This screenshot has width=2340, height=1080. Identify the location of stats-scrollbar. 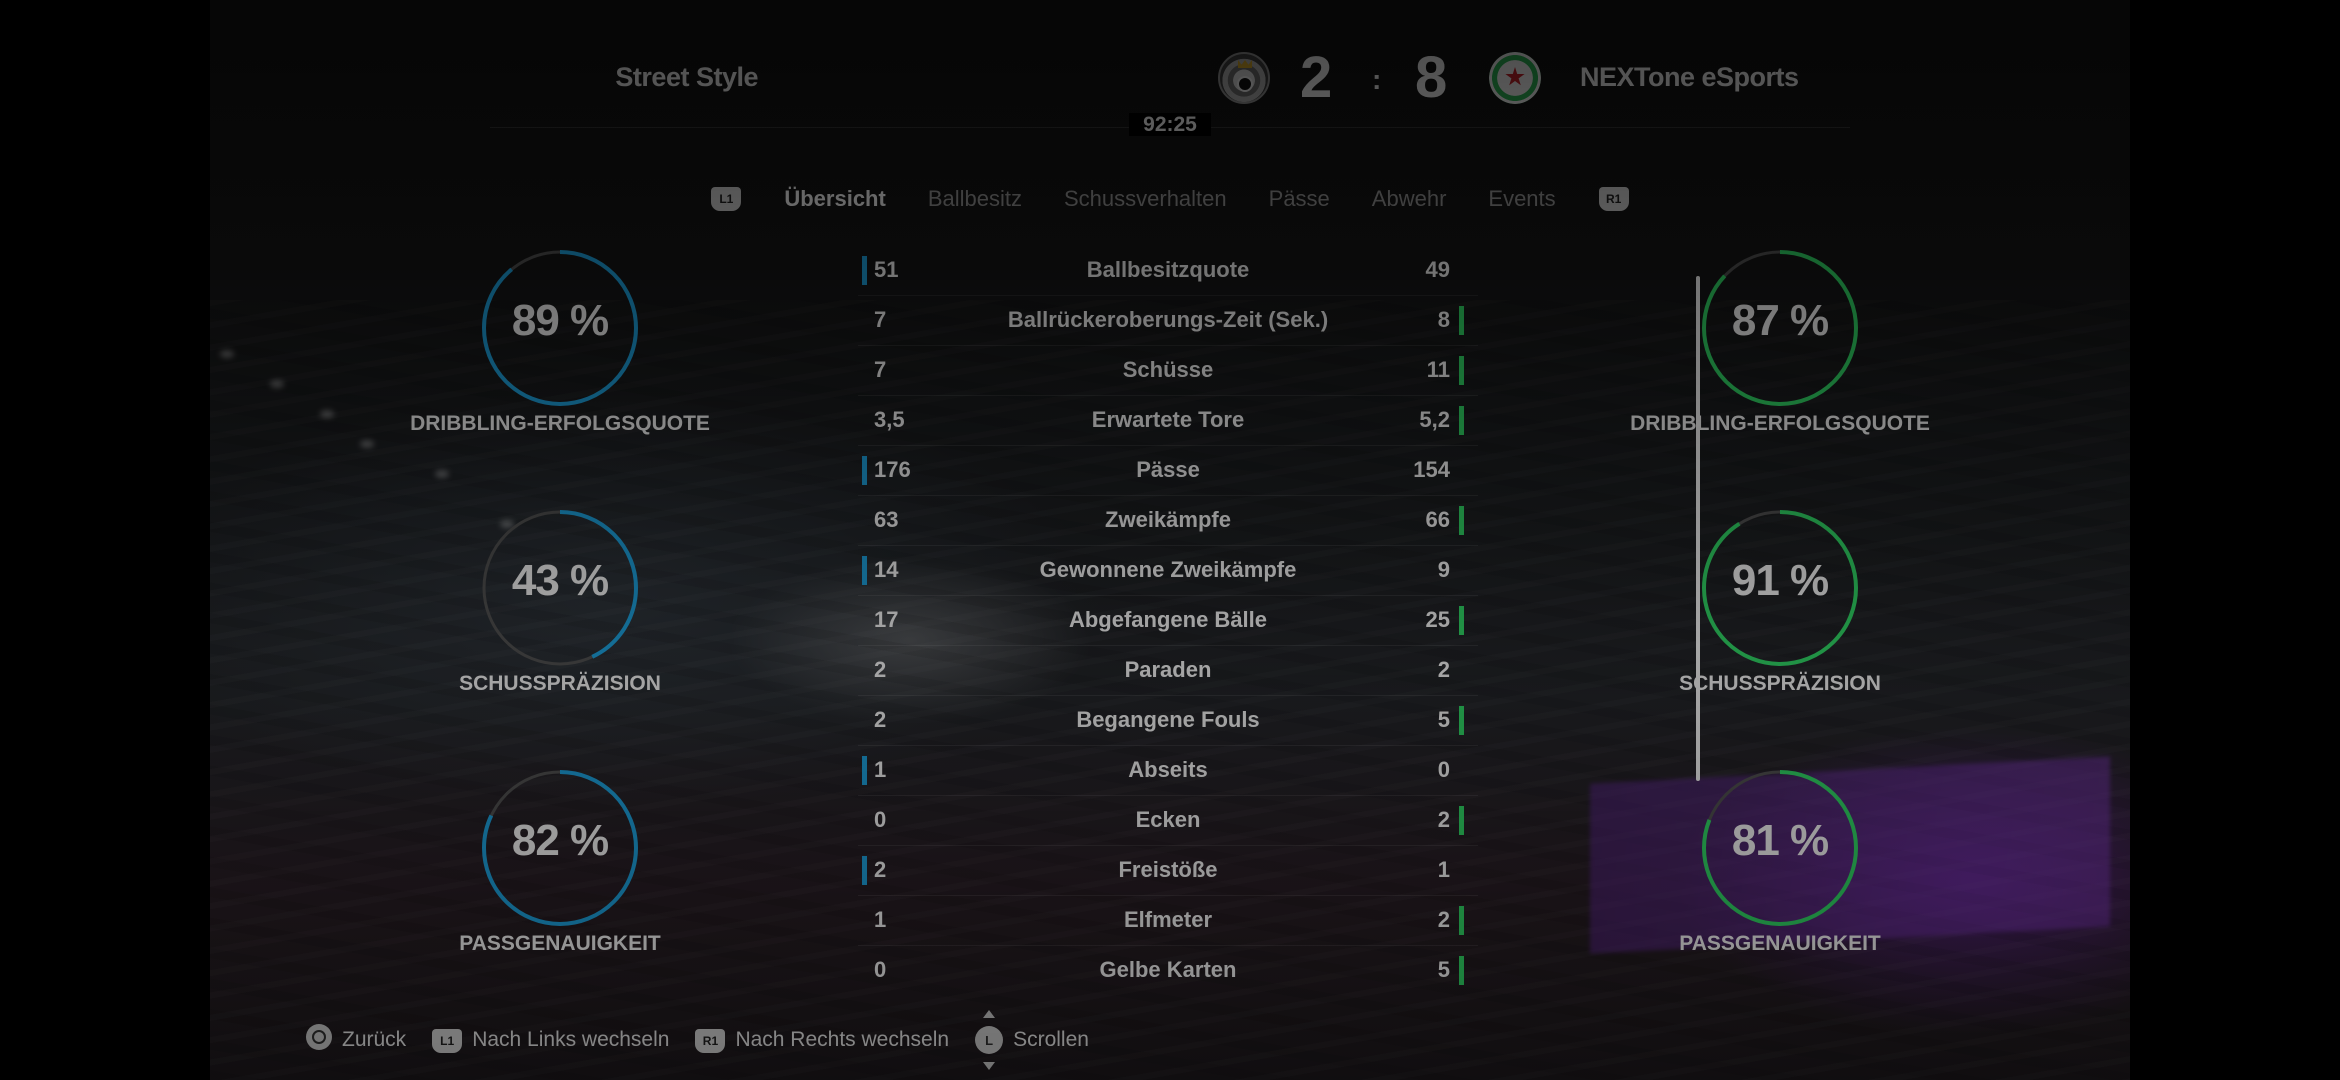
(1698, 528).